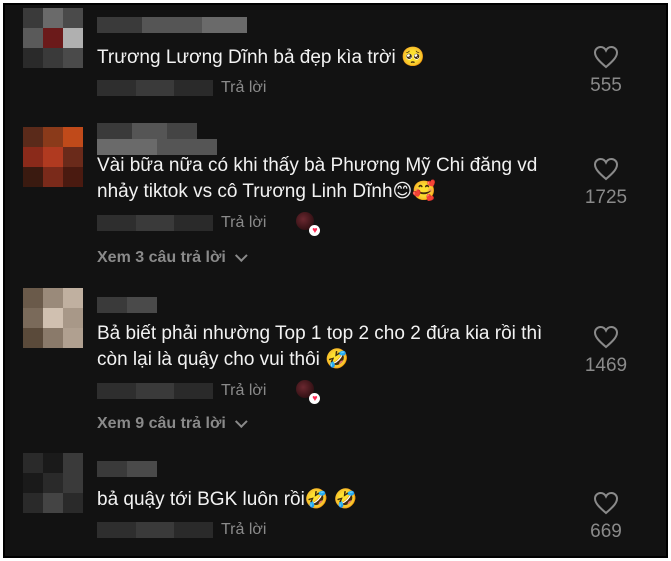  What do you see at coordinates (606, 517) in the screenshot?
I see `like-button: 669` at bounding box center [606, 517].